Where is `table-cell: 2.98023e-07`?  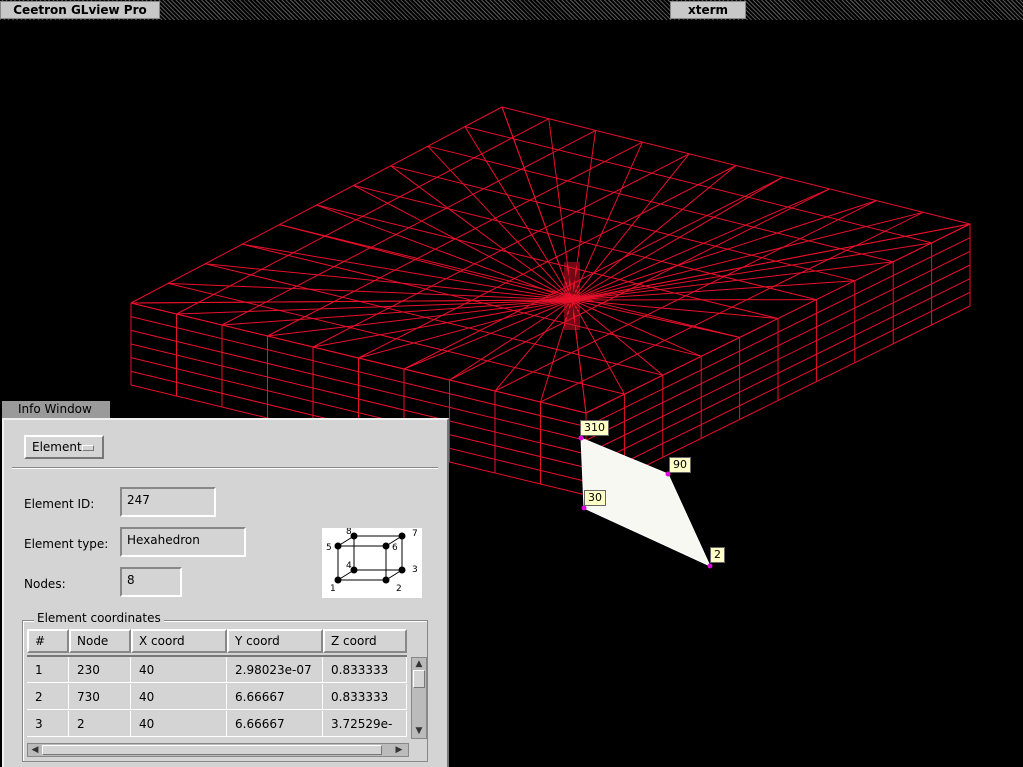 table-cell: 2.98023e-07 is located at coordinates (275, 670).